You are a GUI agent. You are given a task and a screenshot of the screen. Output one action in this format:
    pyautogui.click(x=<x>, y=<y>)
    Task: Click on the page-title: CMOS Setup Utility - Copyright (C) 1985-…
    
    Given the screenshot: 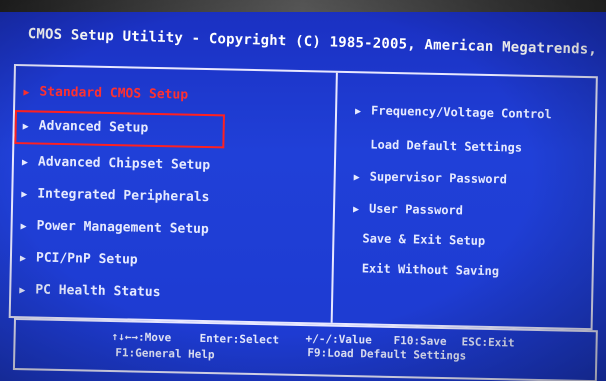 What is the action you would take?
    pyautogui.click(x=316, y=43)
    